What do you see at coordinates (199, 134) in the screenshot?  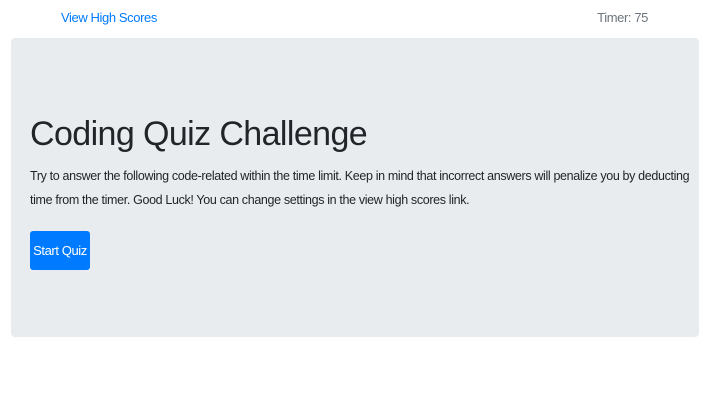 I see `page-title: Coding Quiz Challenge` at bounding box center [199, 134].